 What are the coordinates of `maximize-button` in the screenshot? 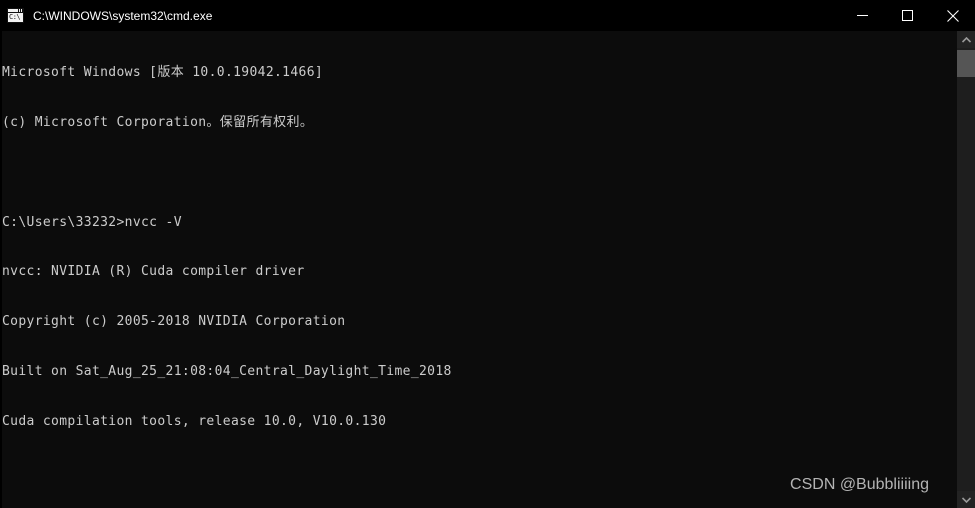 It's located at (907, 15).